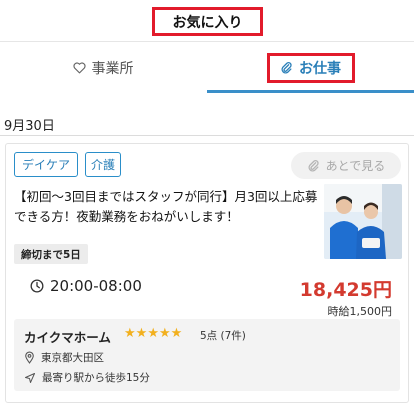 The width and height of the screenshot is (414, 408). I want to click on work-time: 20:00-08:00, so click(86, 286).